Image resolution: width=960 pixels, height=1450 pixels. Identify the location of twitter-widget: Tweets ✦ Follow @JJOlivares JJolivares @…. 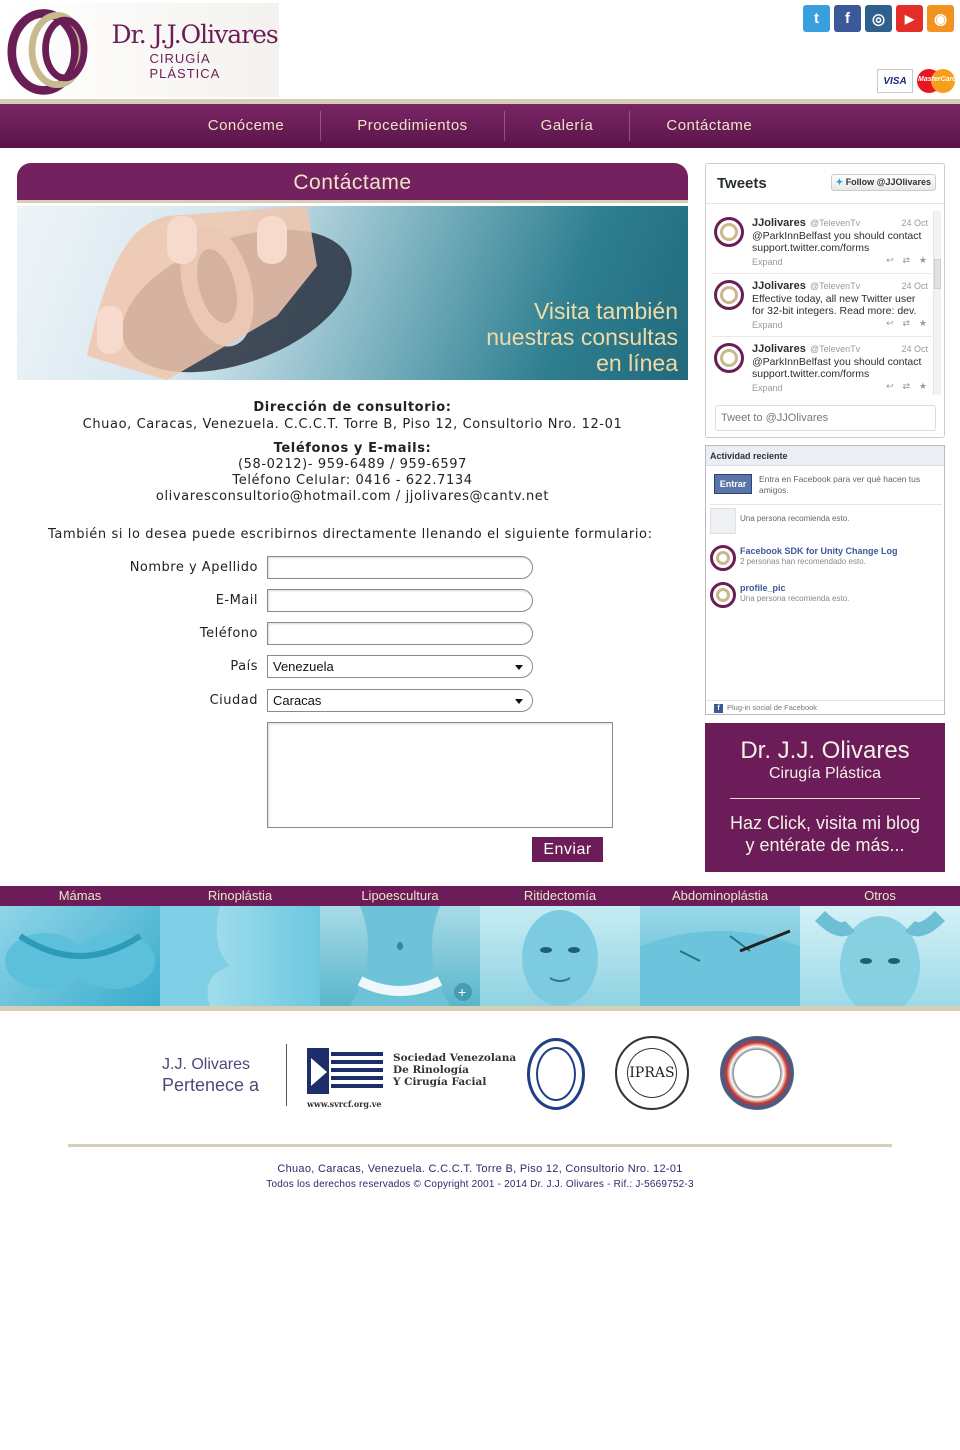
(825, 300).